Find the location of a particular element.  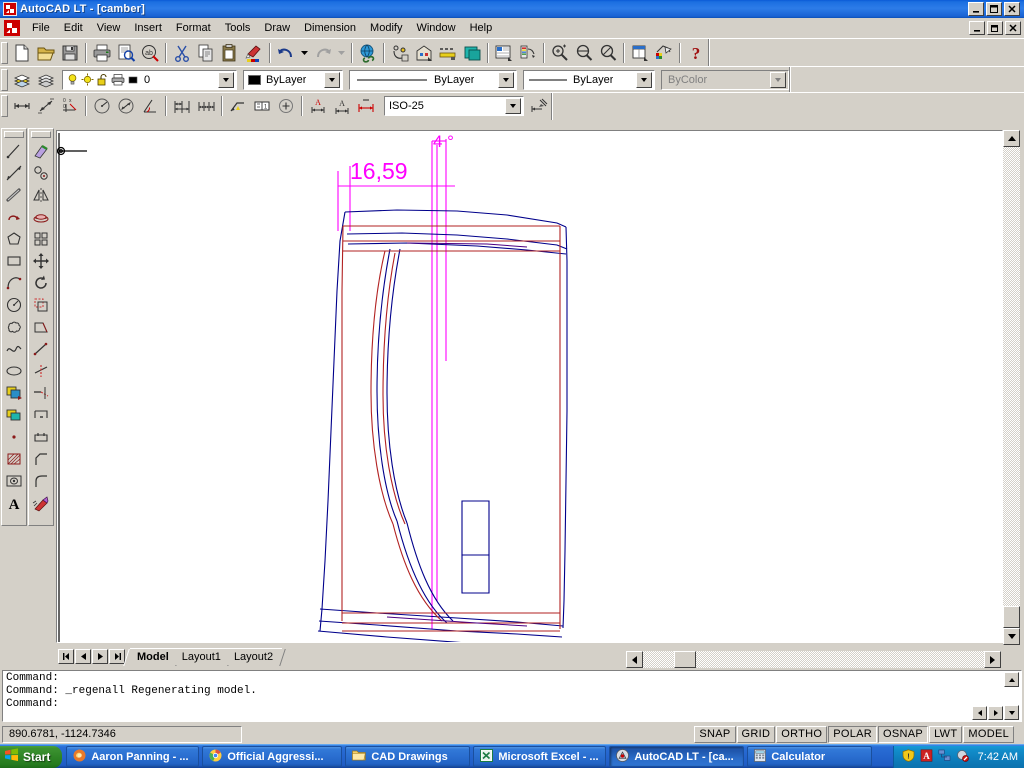

command-vertical-scrollbar is located at coordinates (1012, 696).